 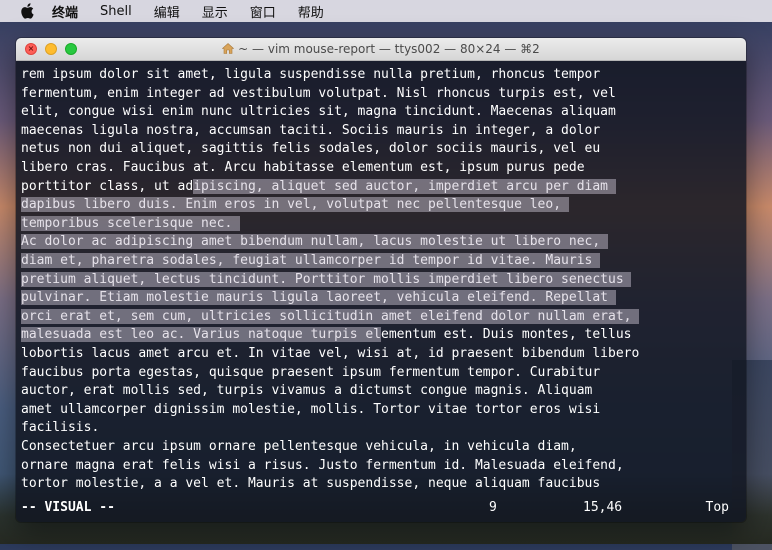 What do you see at coordinates (68, 507) in the screenshot?
I see `vim-mode-indicator: -- VISUAL --` at bounding box center [68, 507].